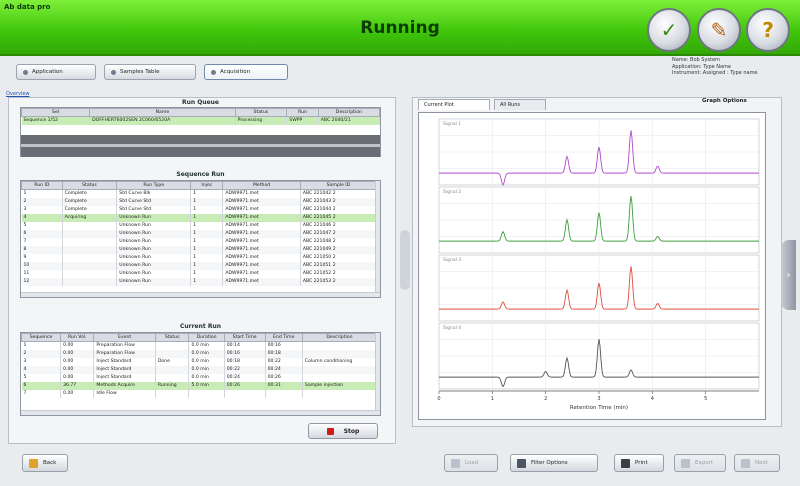 The height and width of the screenshot is (486, 800). What do you see at coordinates (452, 328) in the screenshot?
I see `panel-label: Signal 4` at bounding box center [452, 328].